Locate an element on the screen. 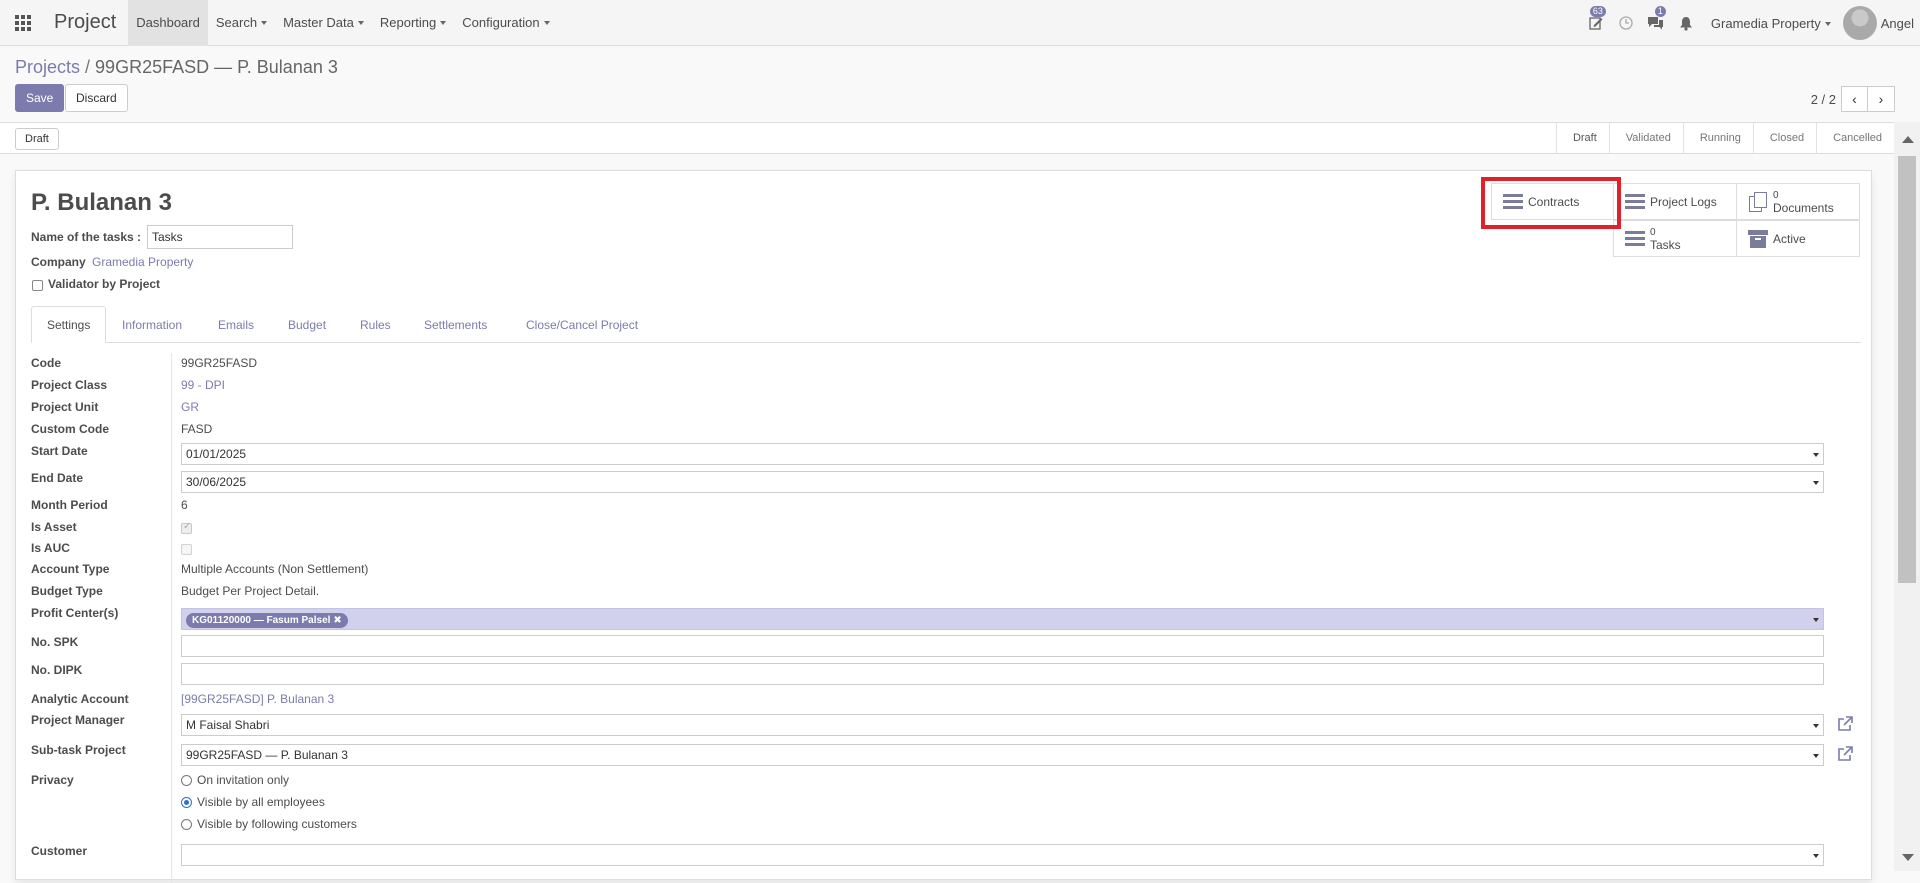 The image size is (1920, 883). validator-checkbox is located at coordinates (37, 285).